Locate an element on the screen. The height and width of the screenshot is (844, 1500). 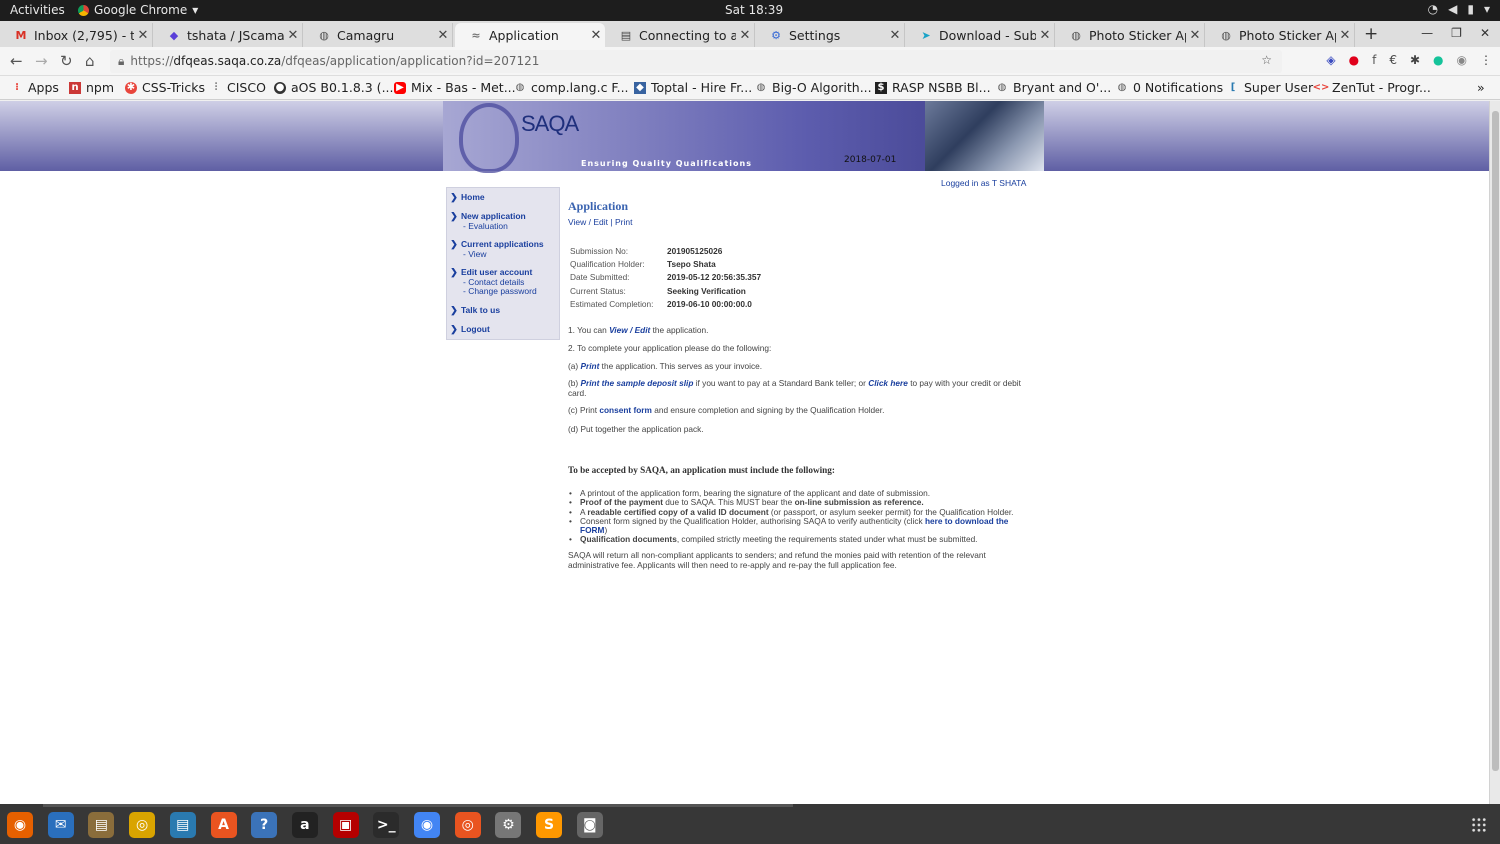
files-icon: ▤ is located at coordinates (101, 825).